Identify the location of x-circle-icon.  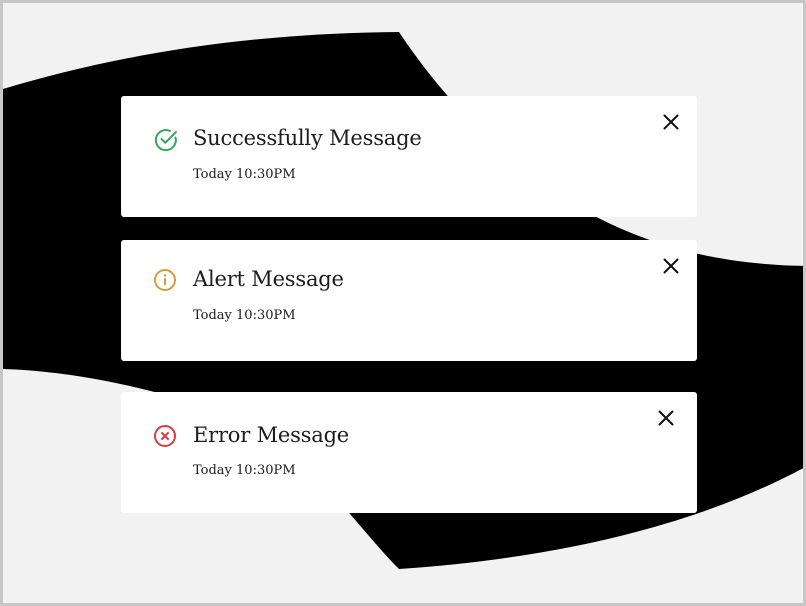
(166, 436).